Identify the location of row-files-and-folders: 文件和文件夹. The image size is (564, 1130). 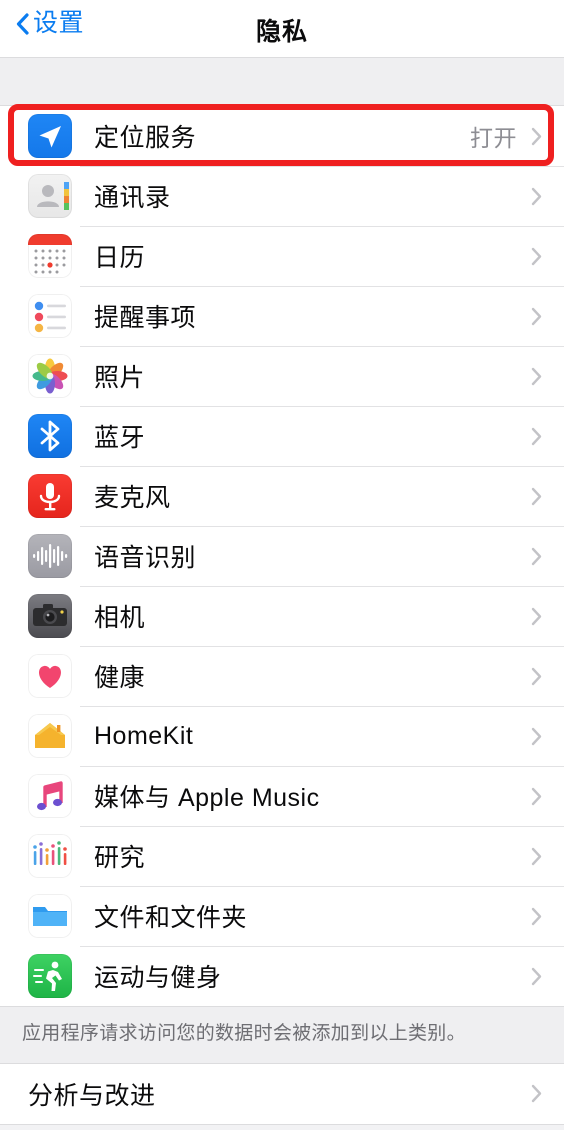
(282, 916).